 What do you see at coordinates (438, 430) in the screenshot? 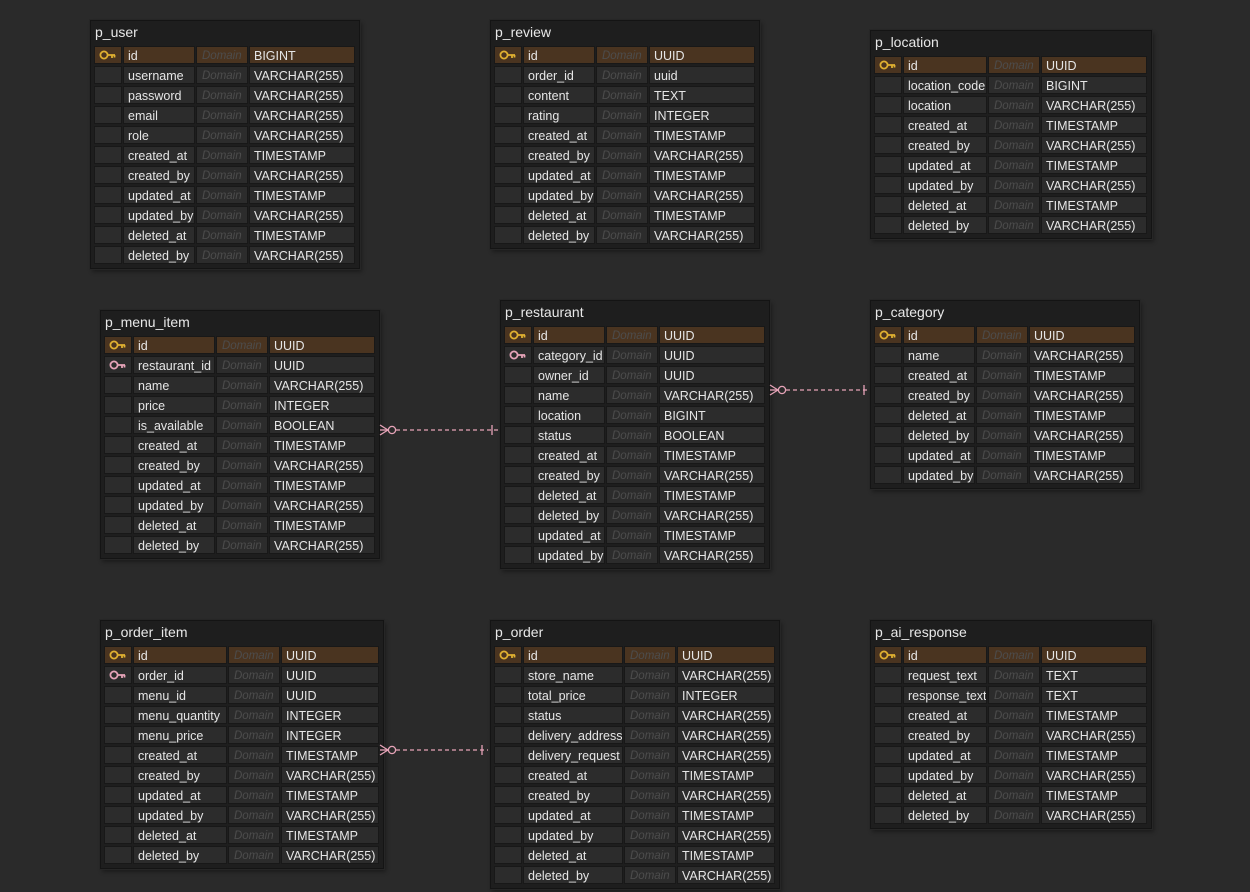
I see `relation-menu-item-restaurant` at bounding box center [438, 430].